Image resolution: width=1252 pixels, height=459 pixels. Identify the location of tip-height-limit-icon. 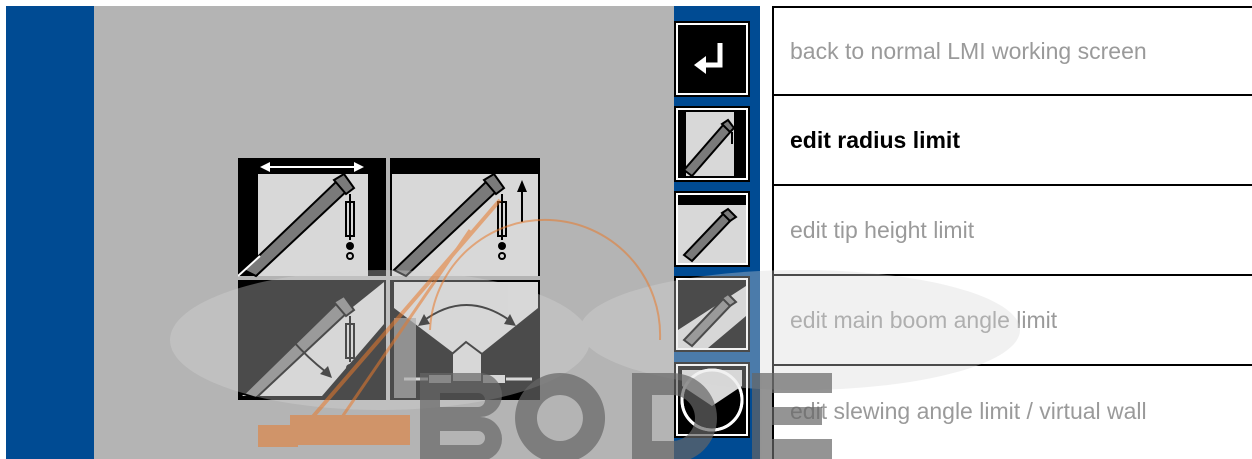
(712, 229).